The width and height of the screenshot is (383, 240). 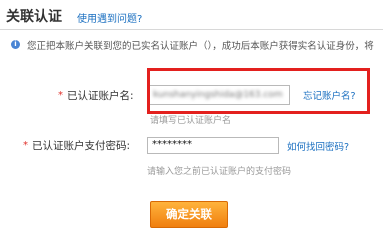 What do you see at coordinates (15, 44) in the screenshot?
I see `info-icon: i` at bounding box center [15, 44].